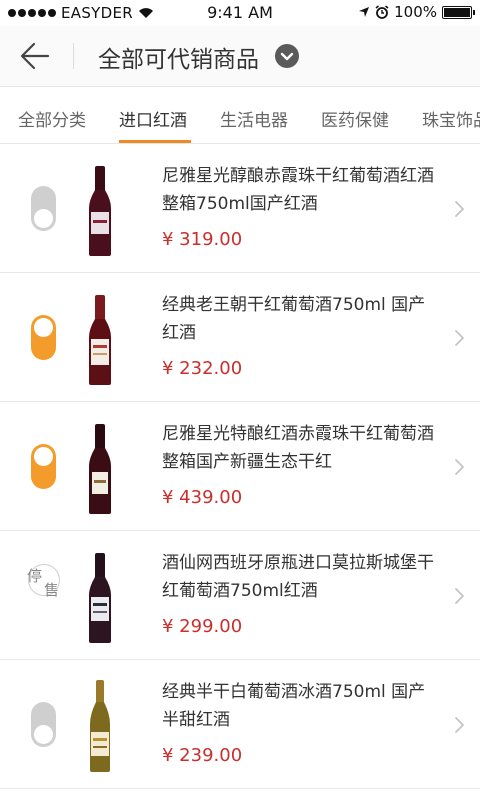 Image resolution: width=480 pixels, height=800 pixels. I want to click on battery-percent: 100%, so click(415, 12).